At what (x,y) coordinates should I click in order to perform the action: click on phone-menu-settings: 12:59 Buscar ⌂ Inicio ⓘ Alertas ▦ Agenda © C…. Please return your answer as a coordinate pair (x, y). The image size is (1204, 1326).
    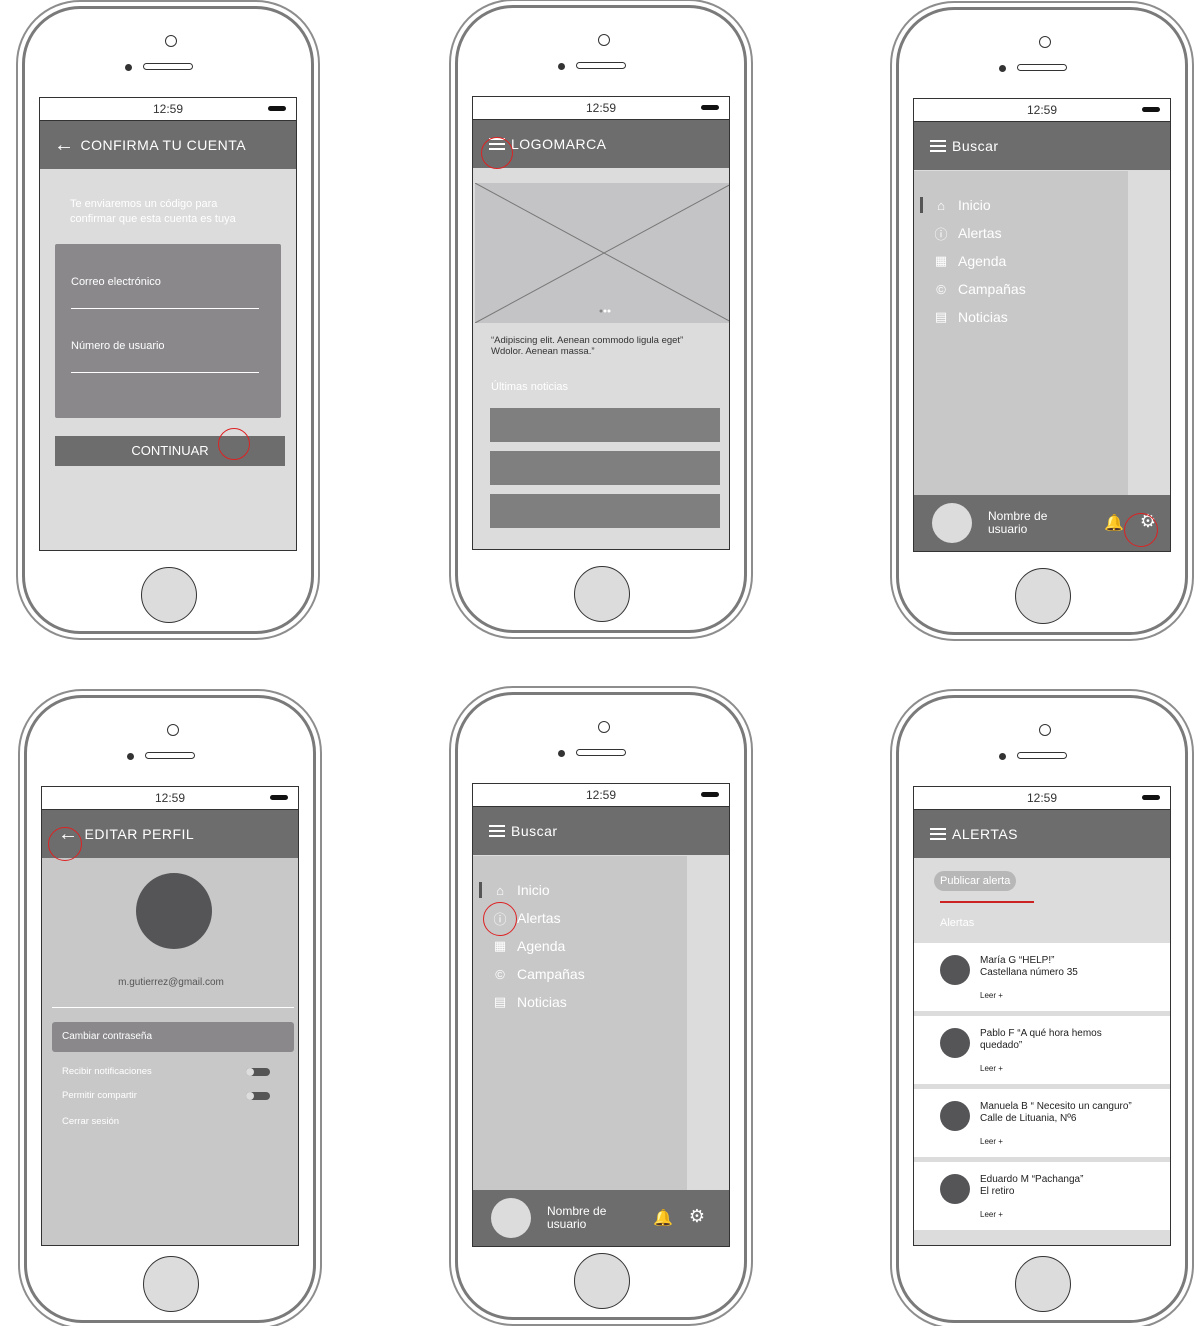
    Looking at the image, I should click on (1042, 321).